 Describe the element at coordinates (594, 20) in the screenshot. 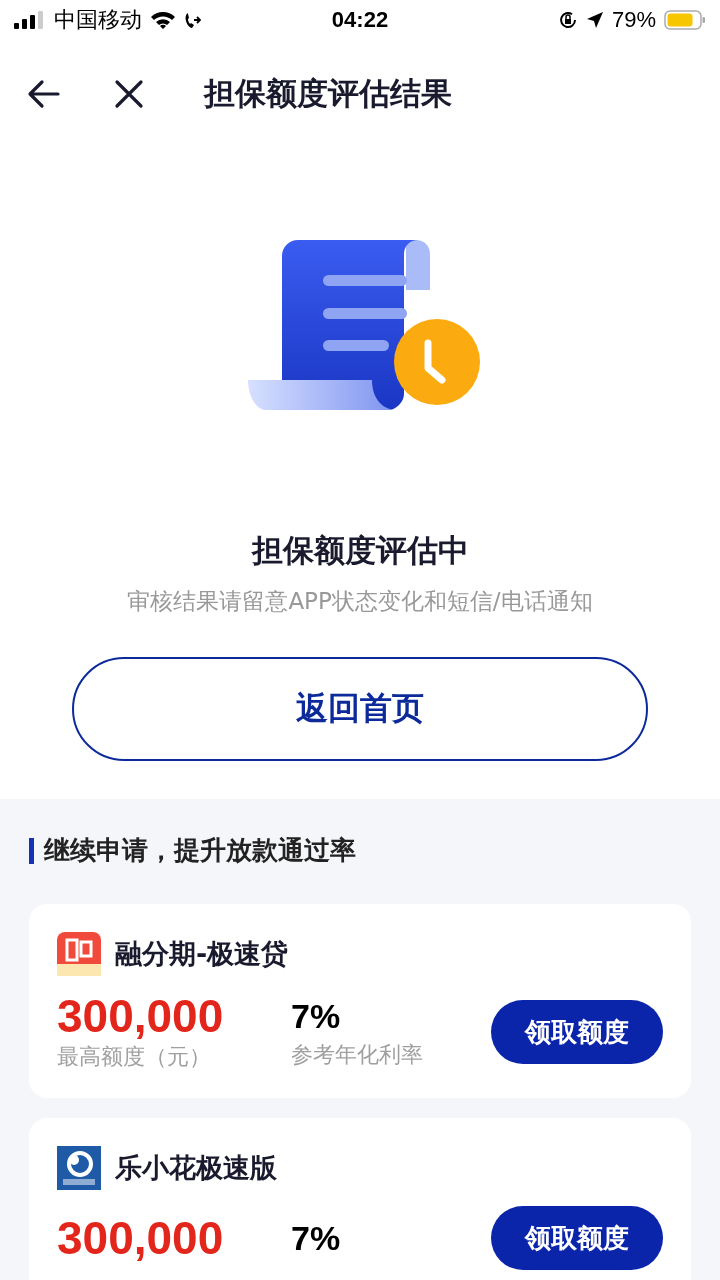

I see `location-arrow-icon` at that location.